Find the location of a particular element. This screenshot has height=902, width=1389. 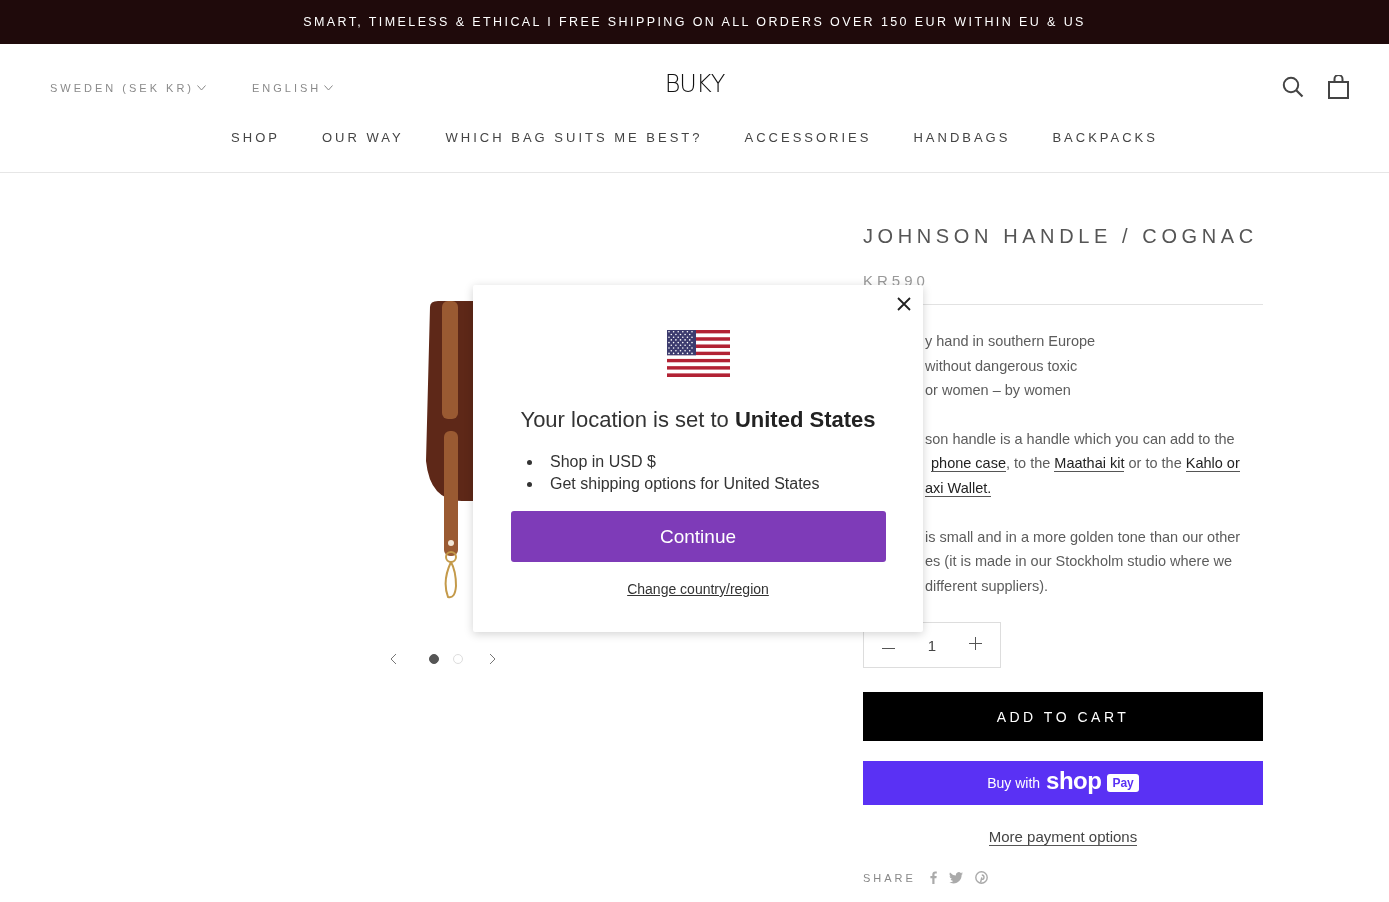

announcement-text: SMART, TIMELESS & ETHICAL I FREE SHIPPING ON ALL ORDERS OVER 150 EUR WITHIN EU & US is located at coordinates (694, 22).